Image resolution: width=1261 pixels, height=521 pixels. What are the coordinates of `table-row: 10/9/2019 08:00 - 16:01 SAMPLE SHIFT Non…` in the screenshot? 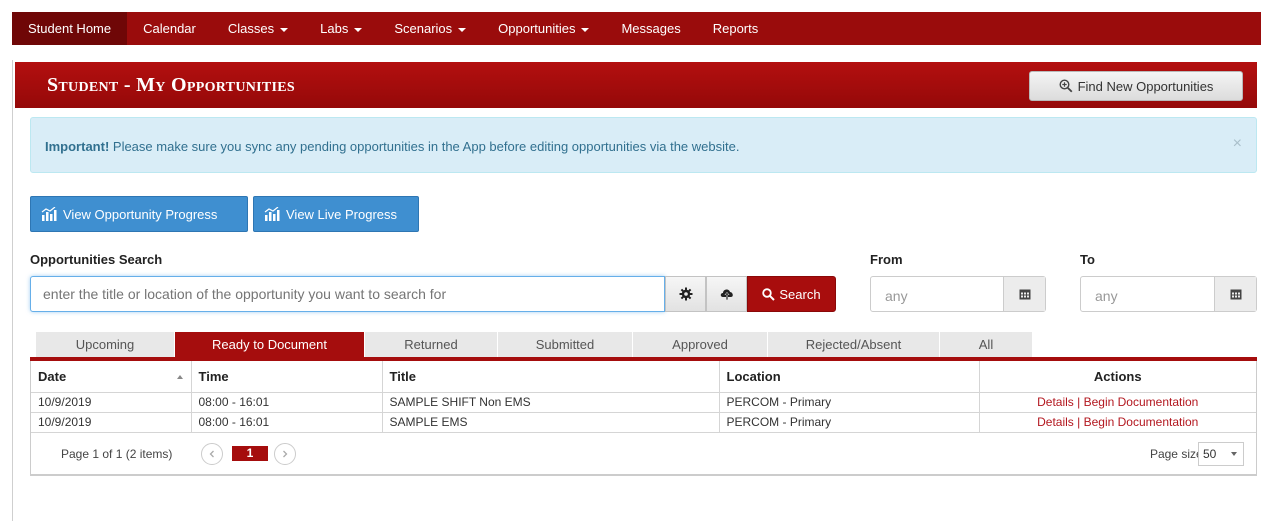 It's located at (643, 402).